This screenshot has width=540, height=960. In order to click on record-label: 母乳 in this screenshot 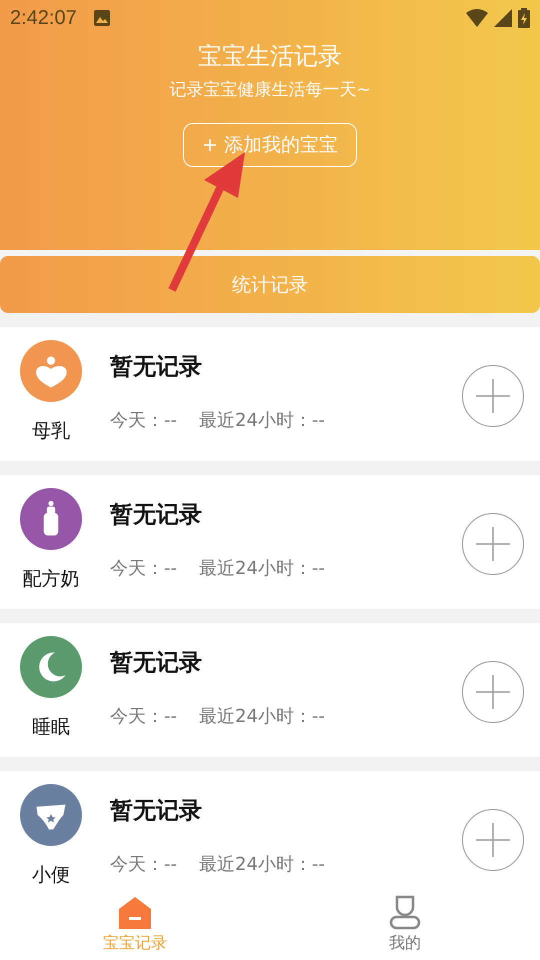, I will do `click(51, 431)`.